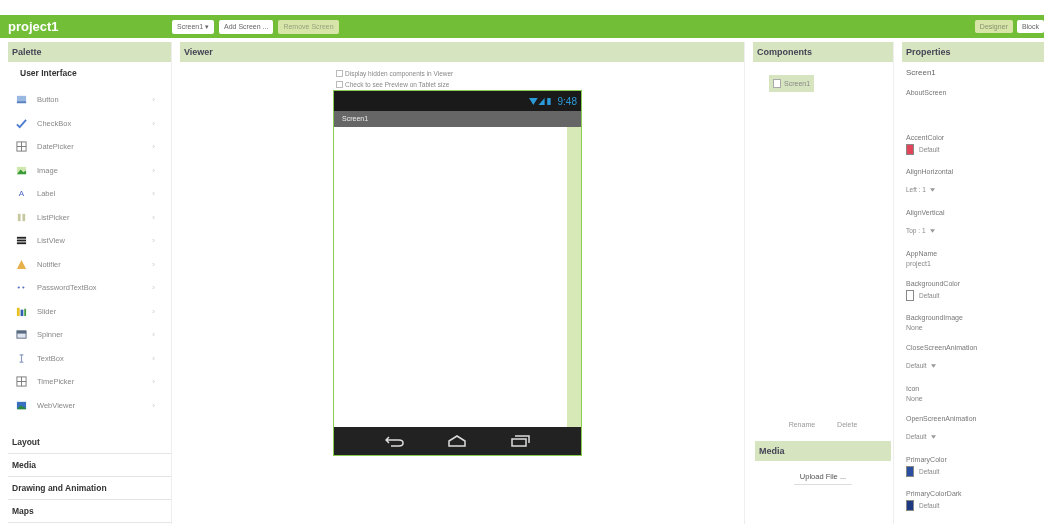 Image resolution: width=1044 pixels, height=526 pixels. I want to click on warning-icon, so click(21, 264).